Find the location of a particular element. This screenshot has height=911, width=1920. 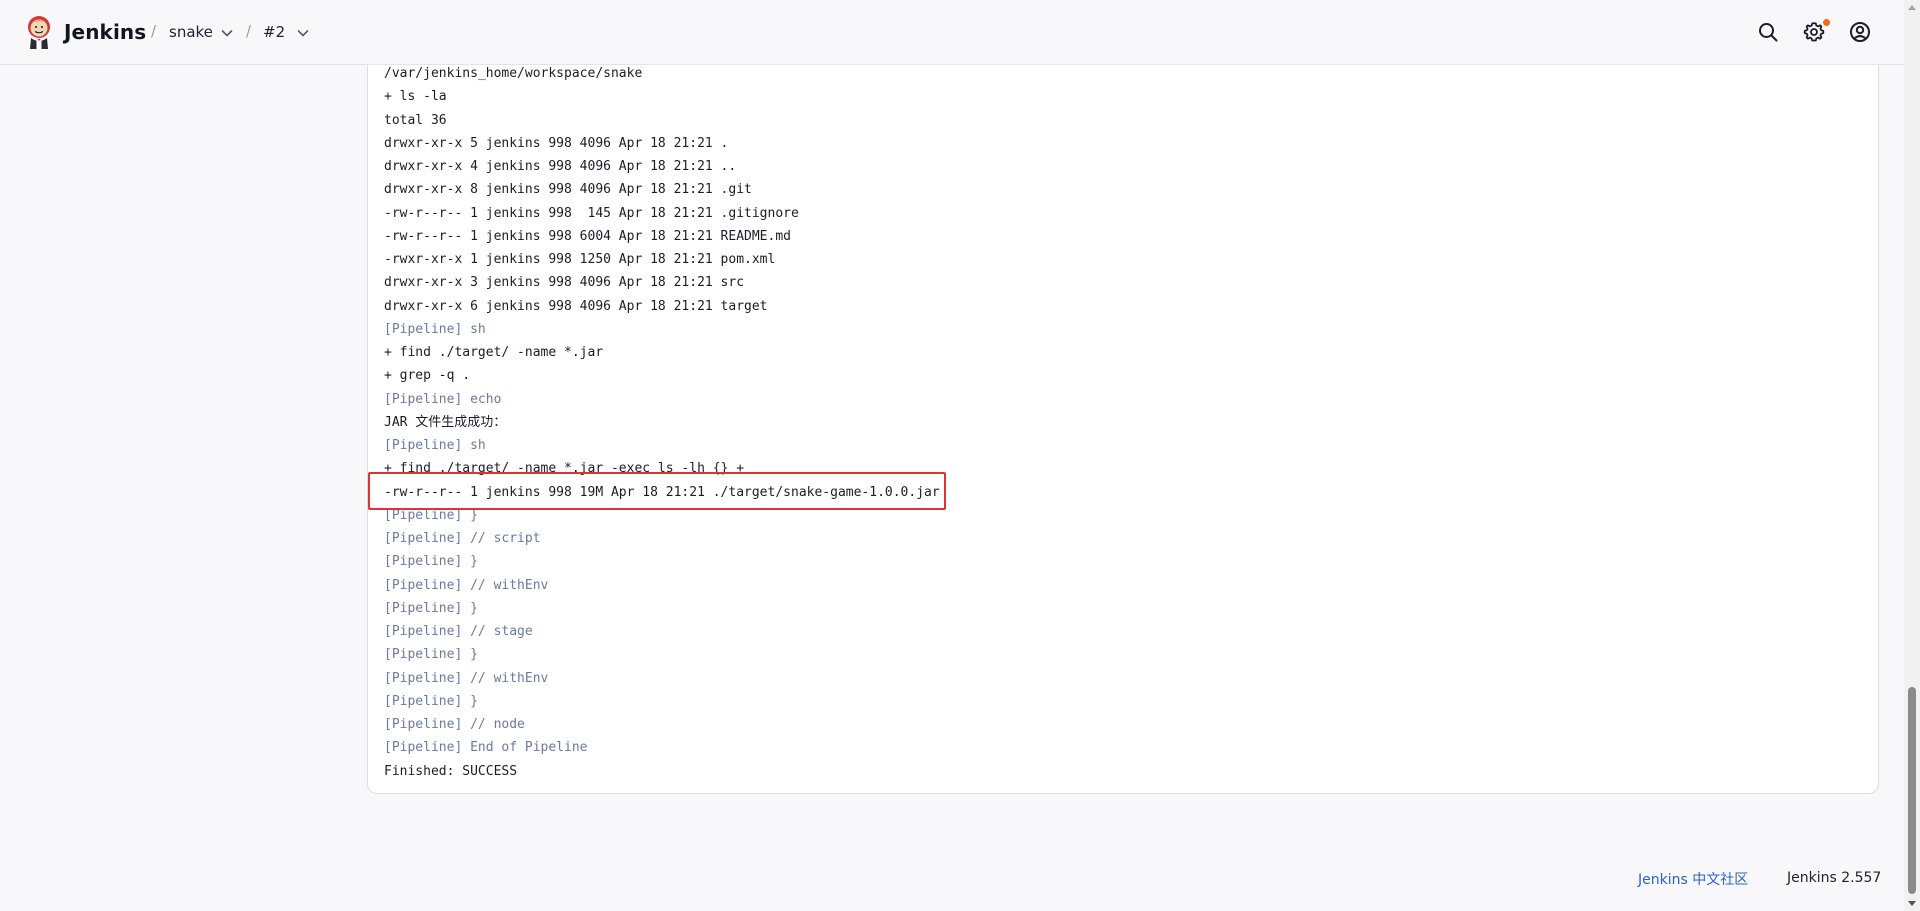

output-log-line: total 36 is located at coordinates (415, 120).